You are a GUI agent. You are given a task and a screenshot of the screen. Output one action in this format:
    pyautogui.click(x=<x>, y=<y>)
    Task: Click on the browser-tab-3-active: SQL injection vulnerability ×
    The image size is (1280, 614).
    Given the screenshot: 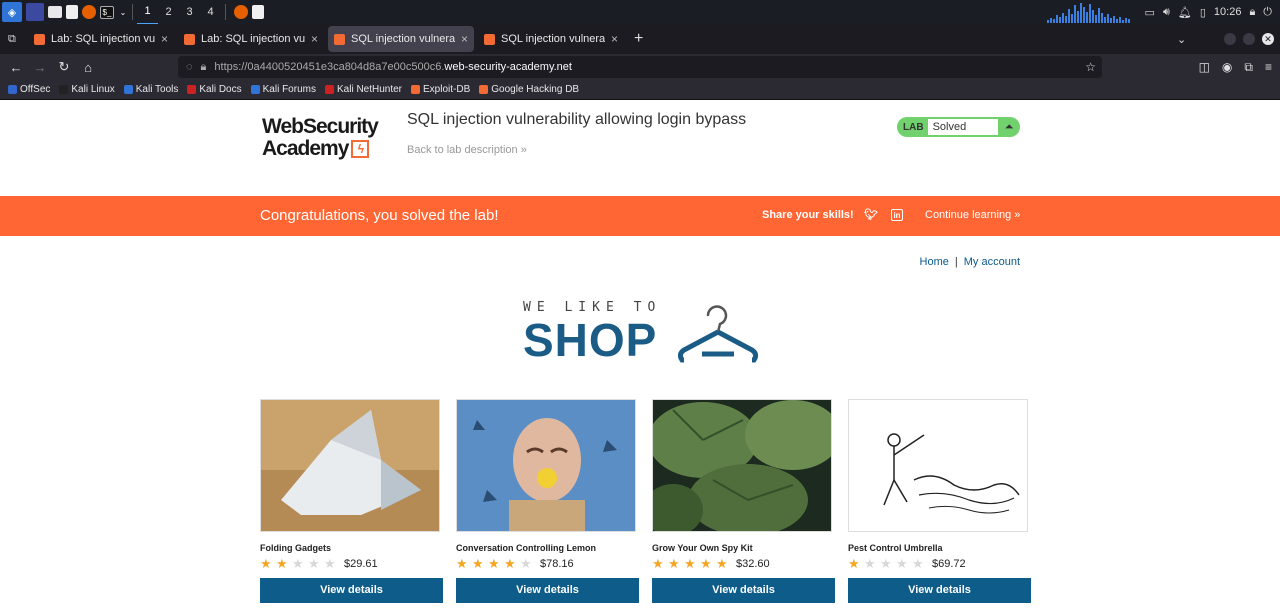 What is the action you would take?
    pyautogui.click(x=401, y=39)
    